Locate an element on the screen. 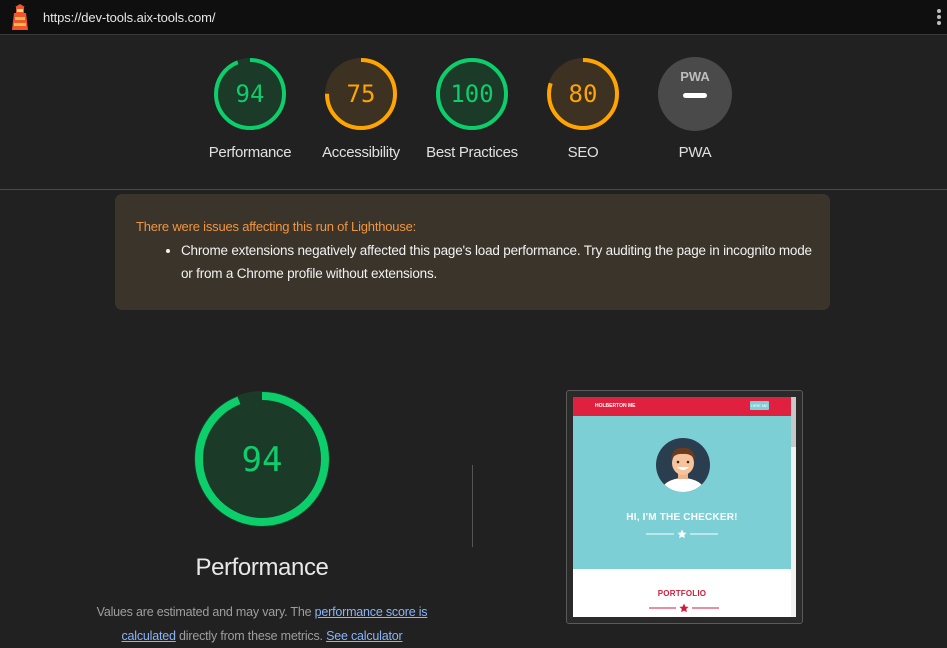 This screenshot has width=947, height=648. gauge-accessibility: 75 Accessibility is located at coordinates (361, 108).